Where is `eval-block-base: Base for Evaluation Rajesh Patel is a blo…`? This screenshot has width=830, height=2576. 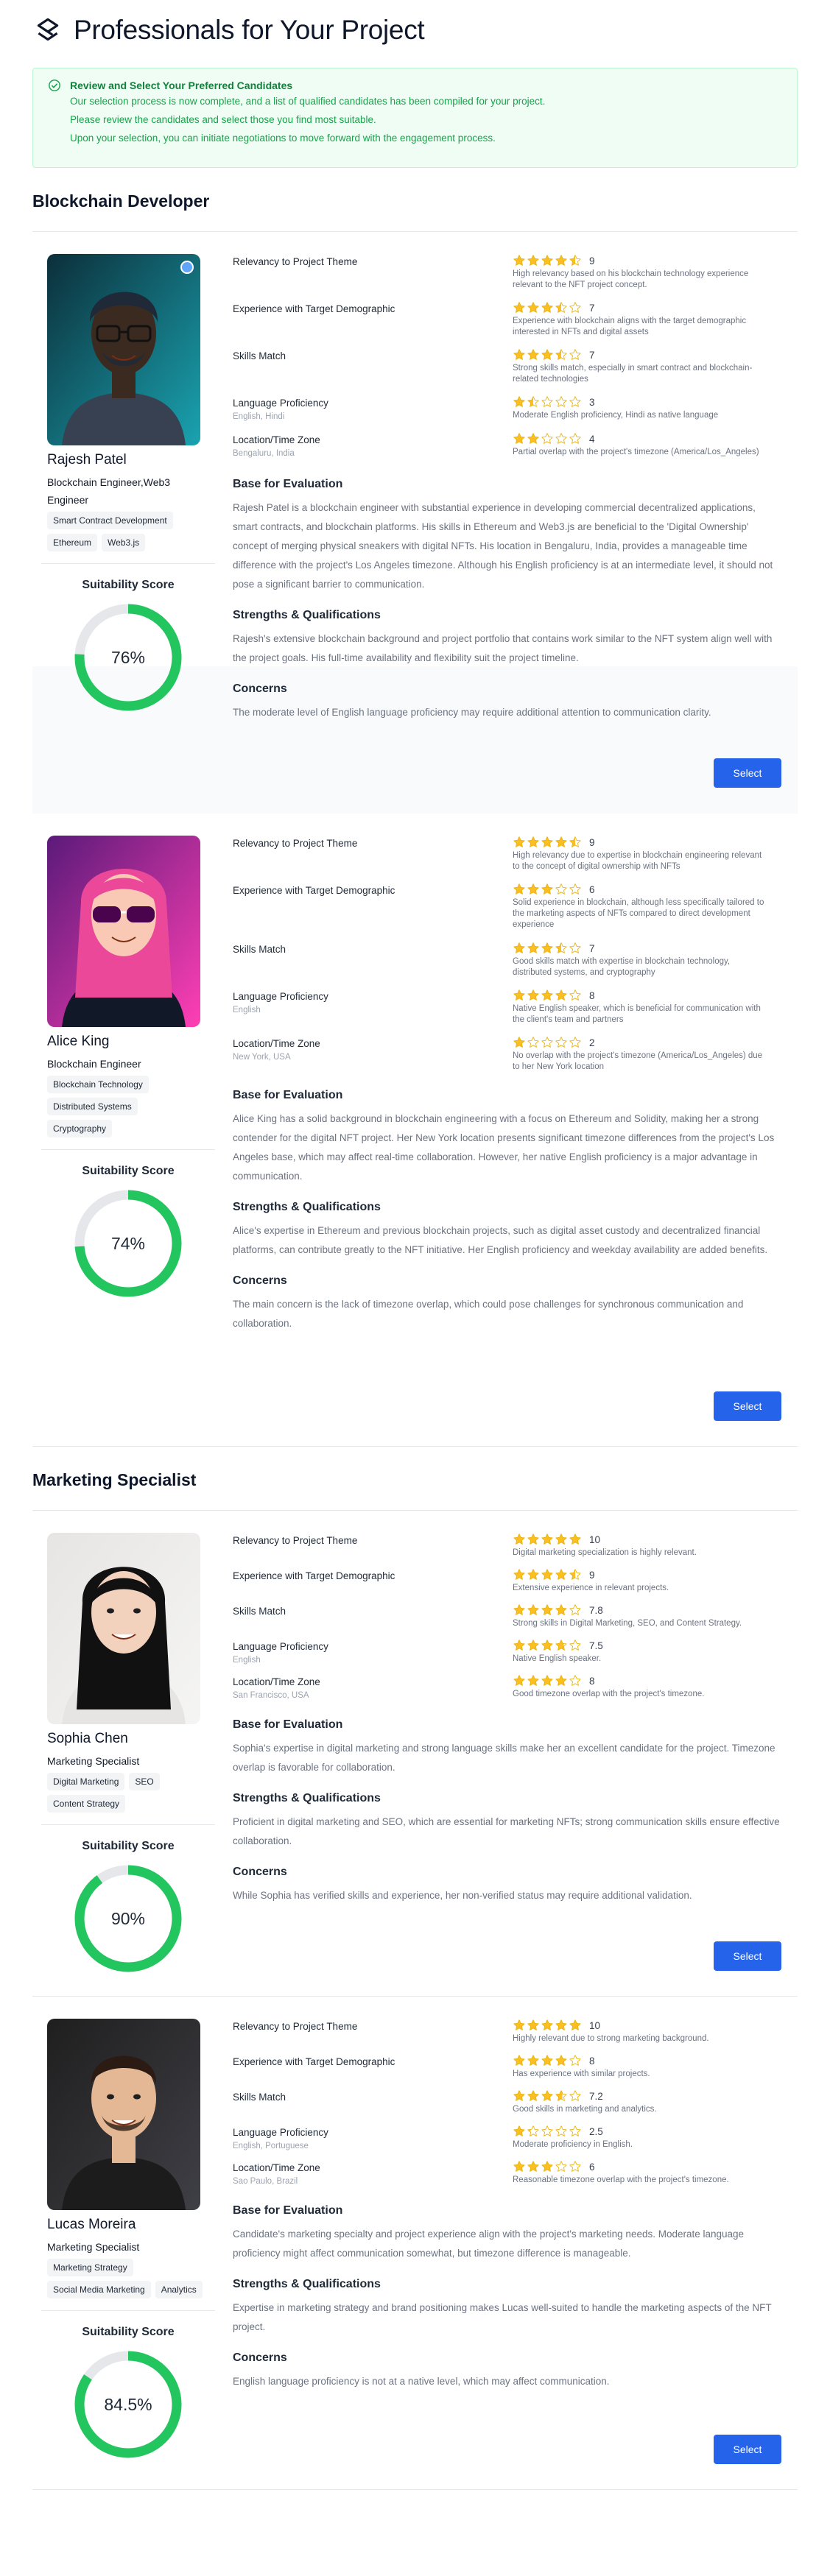
eval-block-base: Base for Evaluation Rajesh Patel is a blo… is located at coordinates (508, 536).